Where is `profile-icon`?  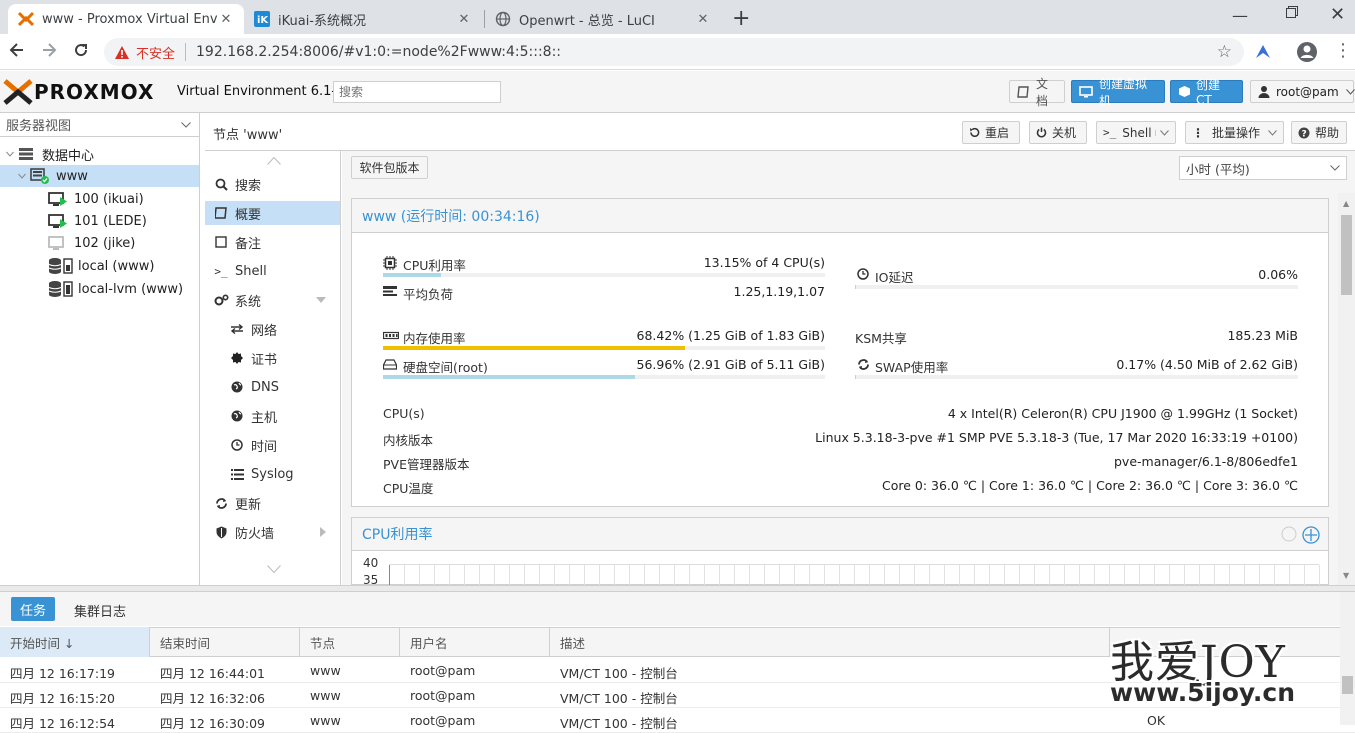 profile-icon is located at coordinates (1307, 52).